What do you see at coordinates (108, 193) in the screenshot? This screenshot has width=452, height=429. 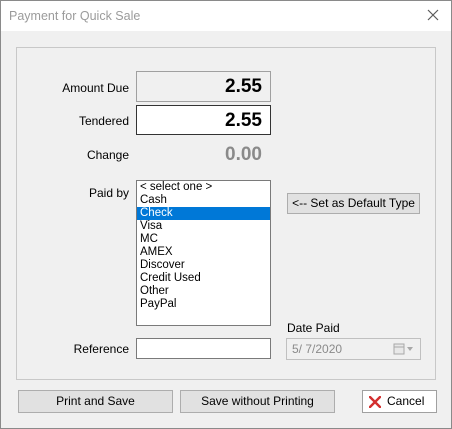 I see `paid-by-label: Paid by` at bounding box center [108, 193].